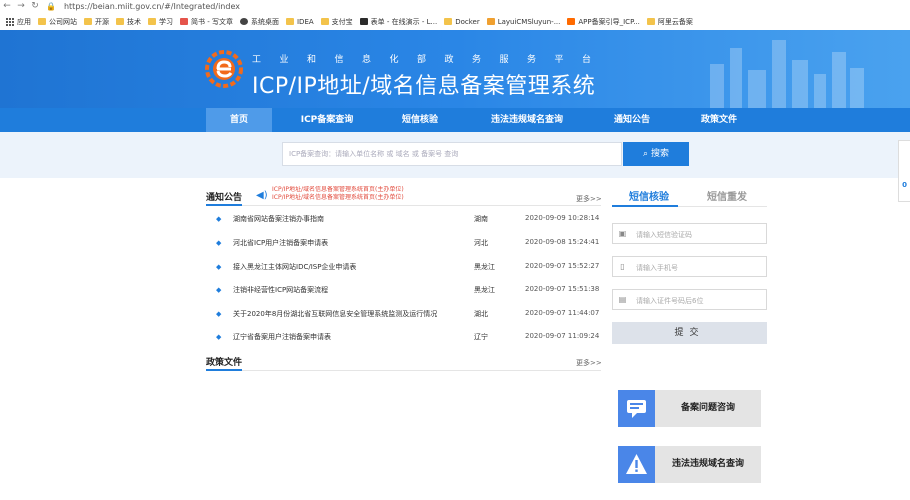 Image resolution: width=910 pixels, height=500 pixels. What do you see at coordinates (675, 21) in the screenshot?
I see `bookmark-label: 阿里云备案` at bounding box center [675, 21].